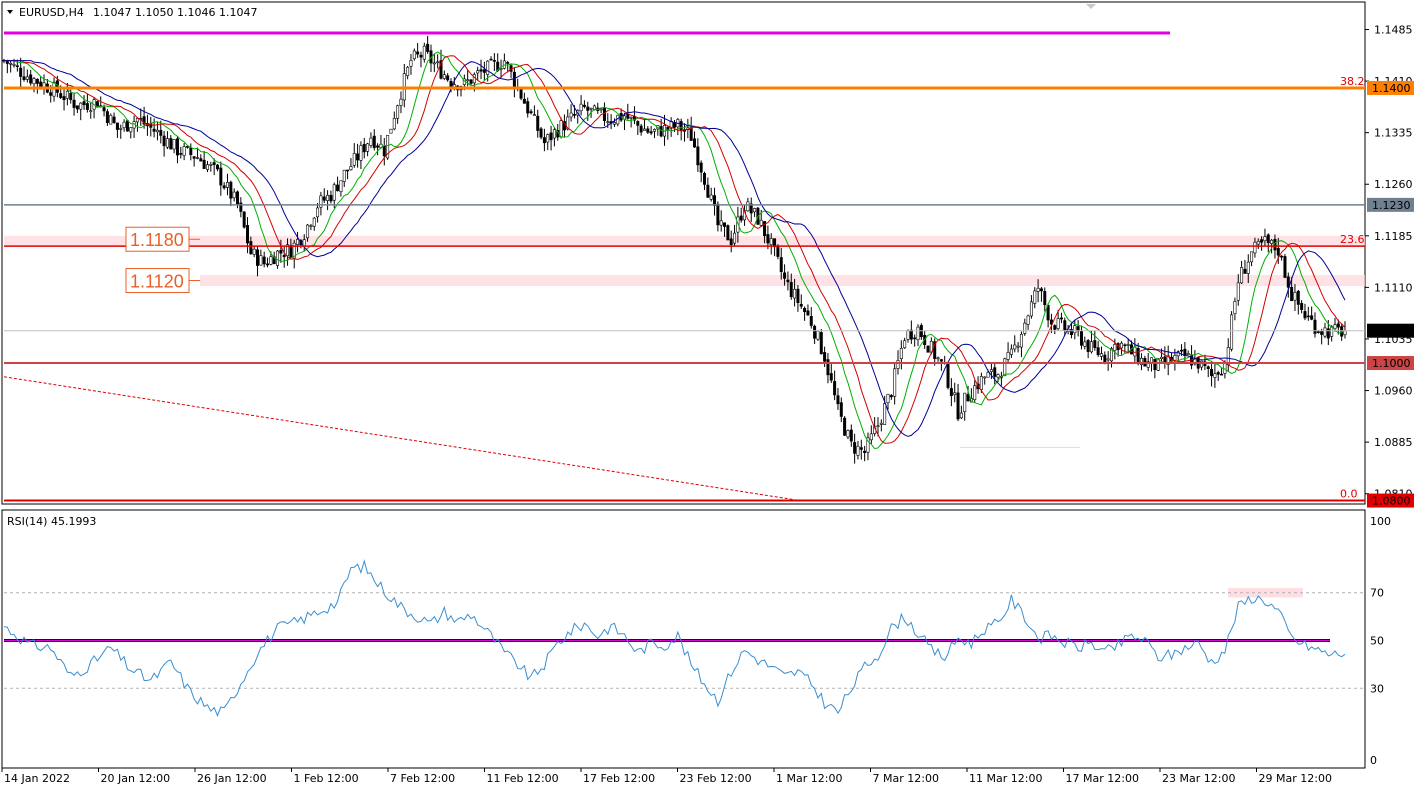 The image size is (1420, 788). What do you see at coordinates (51, 12) in the screenshot?
I see `symbol-label: EURUSD,H4` at bounding box center [51, 12].